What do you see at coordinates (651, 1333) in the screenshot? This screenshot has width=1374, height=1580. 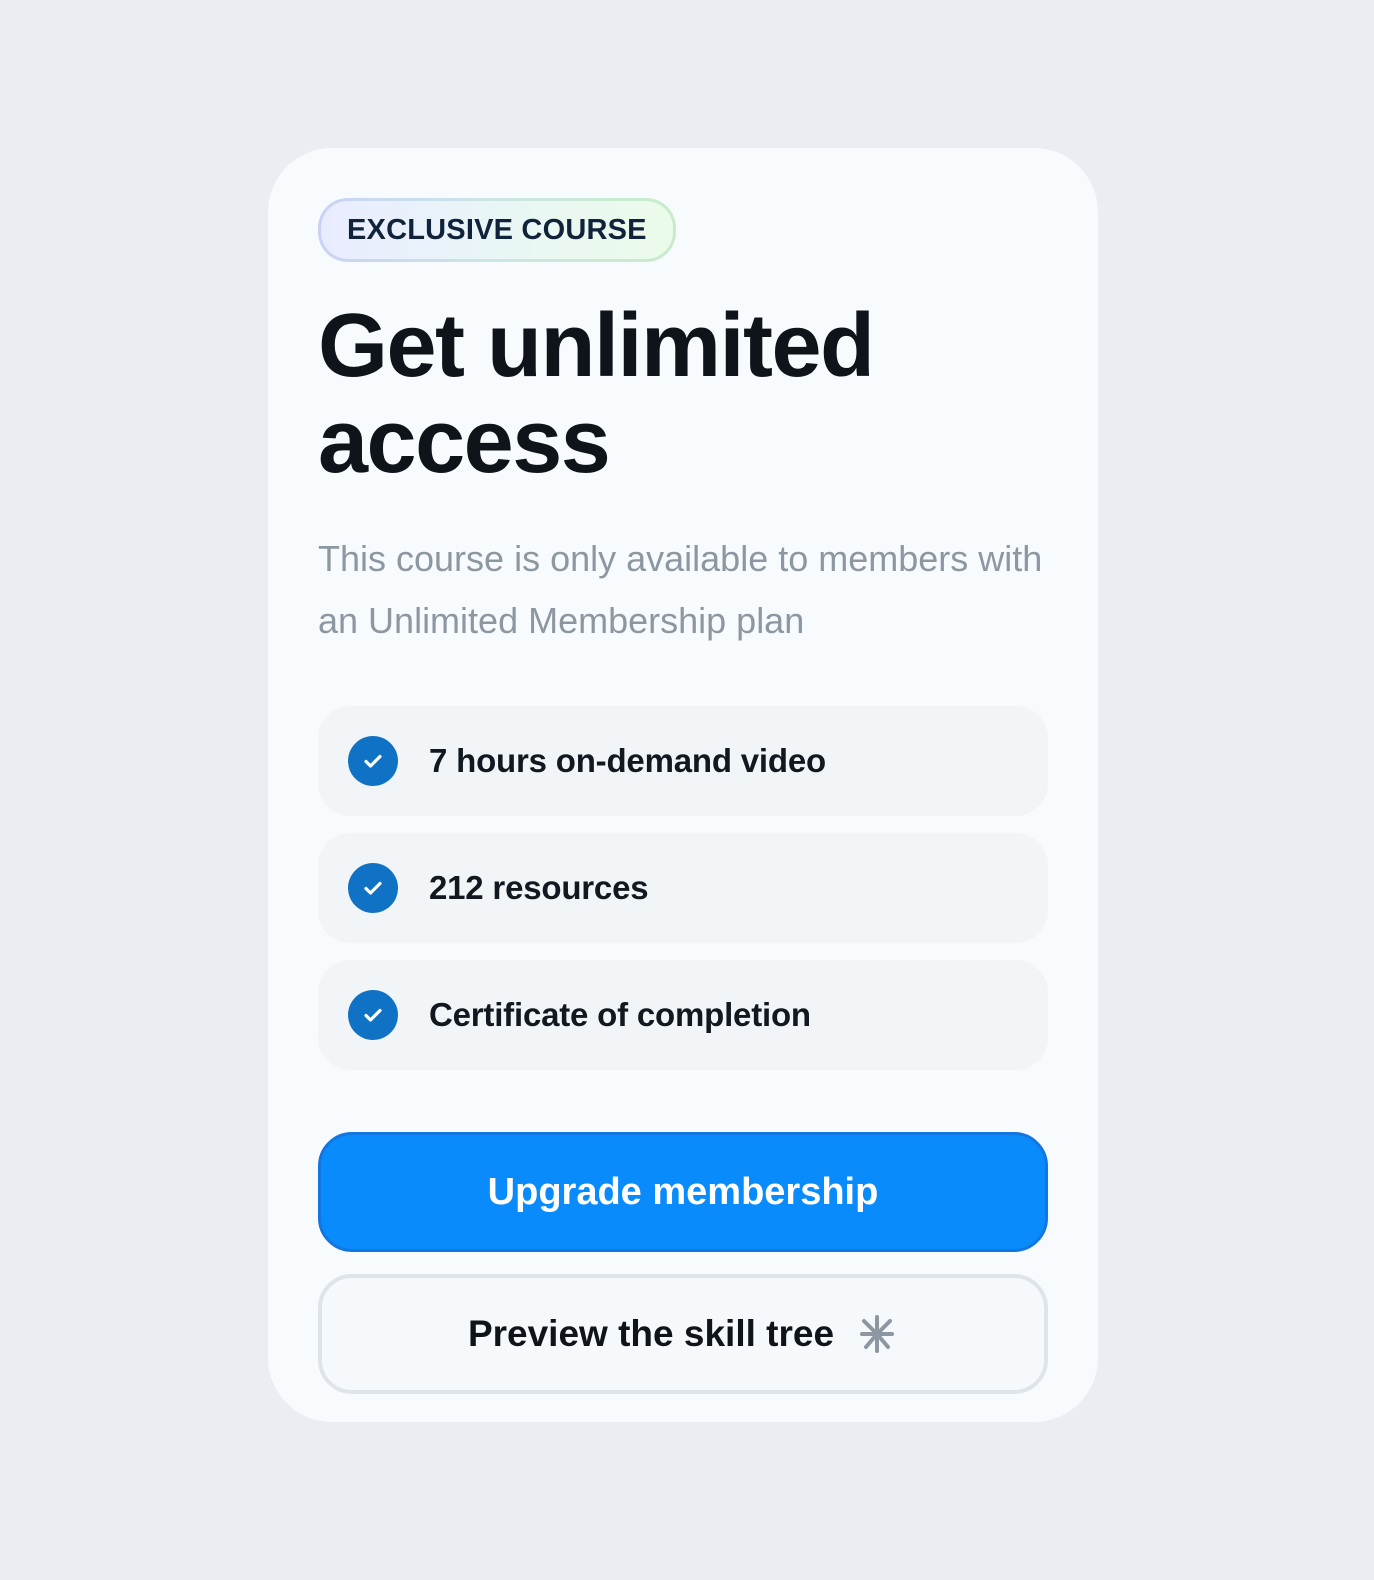 I see `preview-skill-tree-label: Preview the skill tree` at bounding box center [651, 1333].